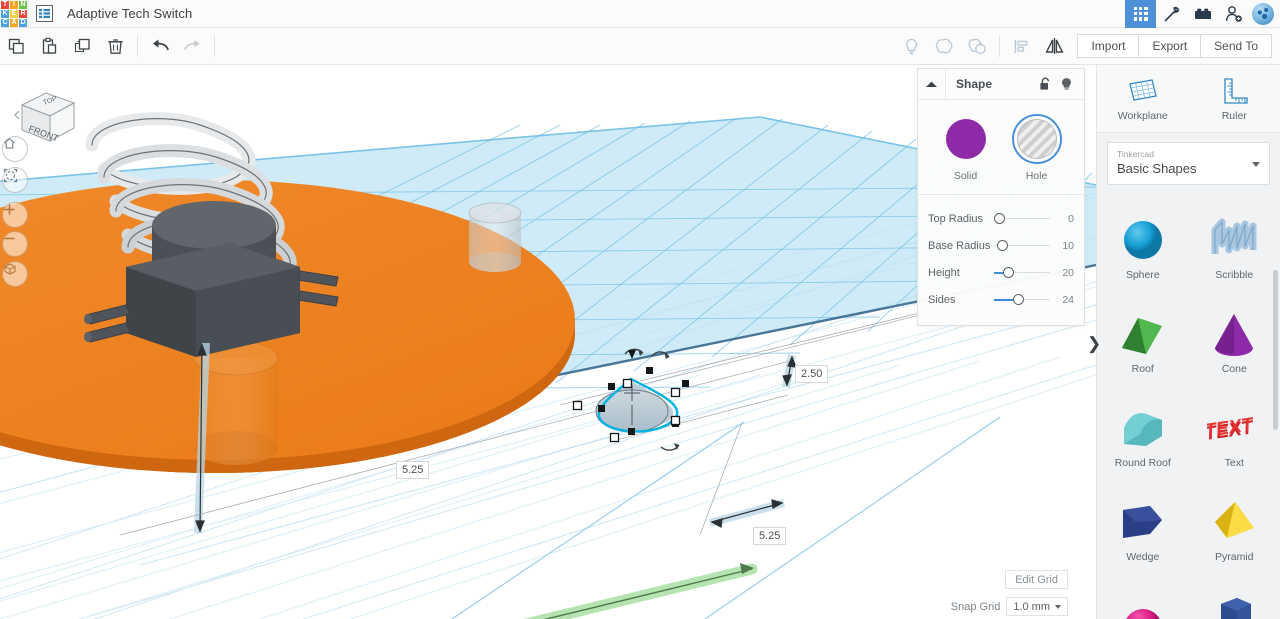  I want to click on shapes-row: Wedge Pyramid, so click(1188, 527).